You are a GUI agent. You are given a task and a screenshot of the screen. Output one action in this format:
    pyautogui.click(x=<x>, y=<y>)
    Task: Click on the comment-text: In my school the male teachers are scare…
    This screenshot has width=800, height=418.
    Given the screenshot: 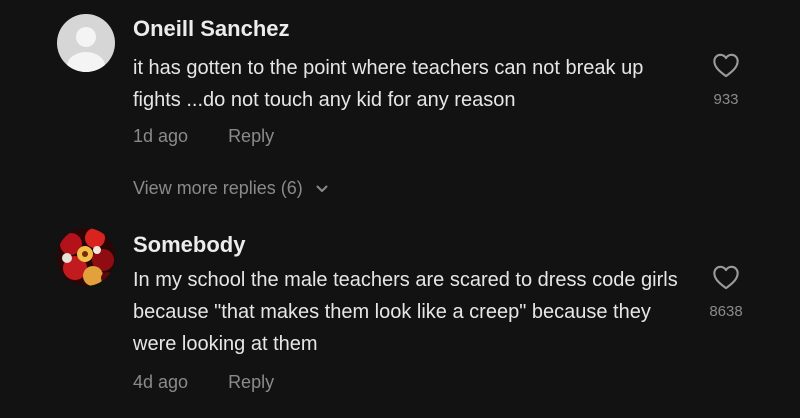 What is the action you would take?
    pyautogui.click(x=405, y=312)
    